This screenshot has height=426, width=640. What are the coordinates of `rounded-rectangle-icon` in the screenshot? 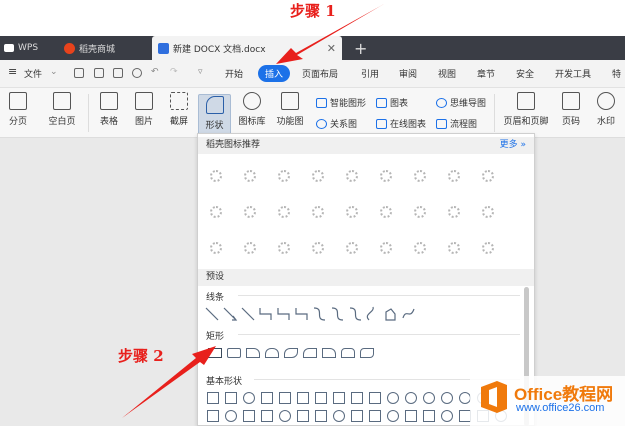 It's located at (234, 353).